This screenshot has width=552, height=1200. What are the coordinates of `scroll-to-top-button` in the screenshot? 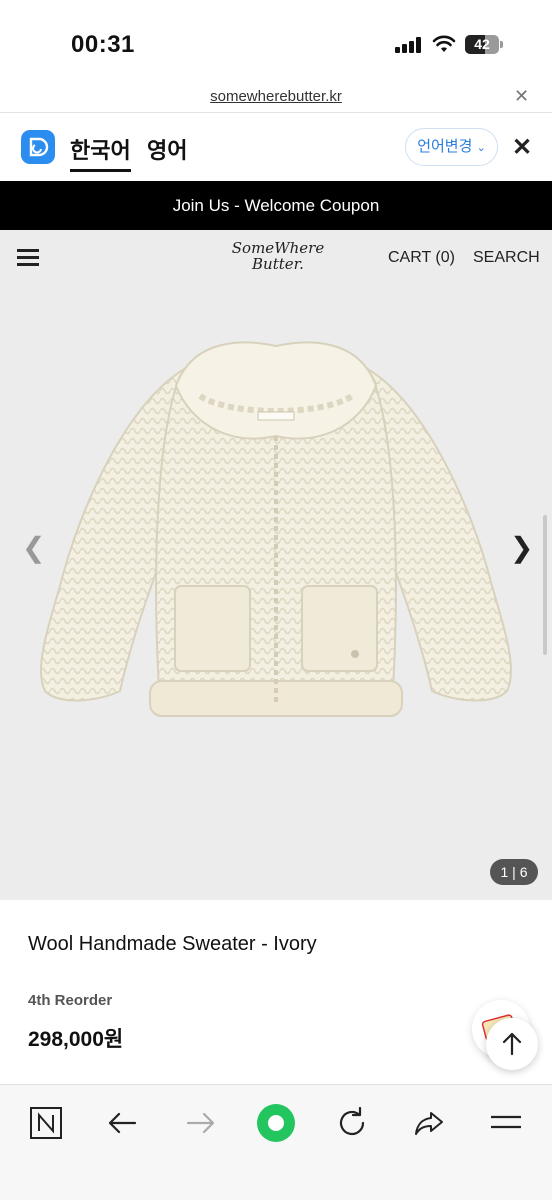 It's located at (512, 1044).